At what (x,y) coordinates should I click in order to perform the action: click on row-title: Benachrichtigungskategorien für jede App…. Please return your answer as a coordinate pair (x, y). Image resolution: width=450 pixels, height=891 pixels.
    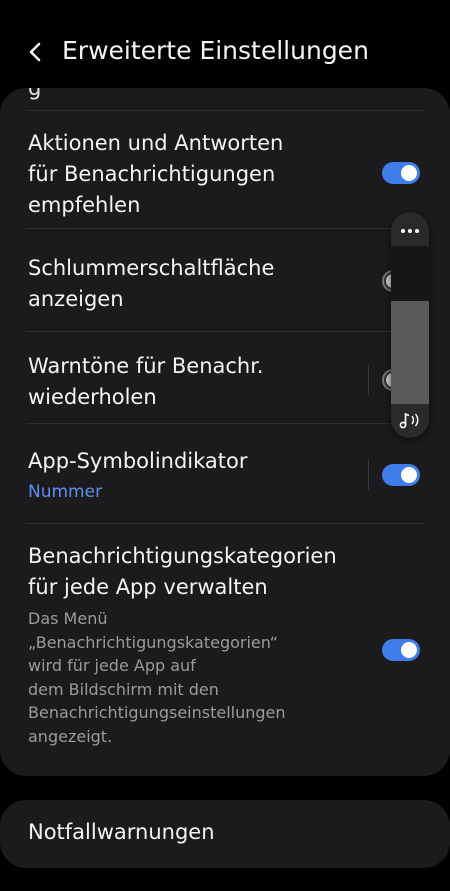
    Looking at the image, I should click on (182, 571).